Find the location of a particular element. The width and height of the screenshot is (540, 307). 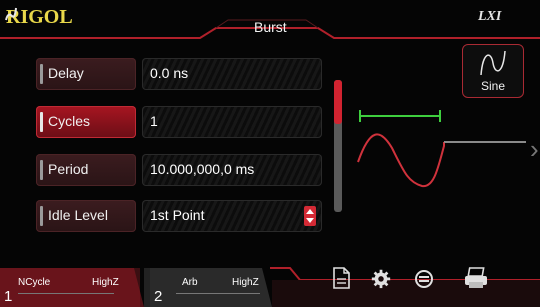

sine-label: Sine is located at coordinates (493, 86).